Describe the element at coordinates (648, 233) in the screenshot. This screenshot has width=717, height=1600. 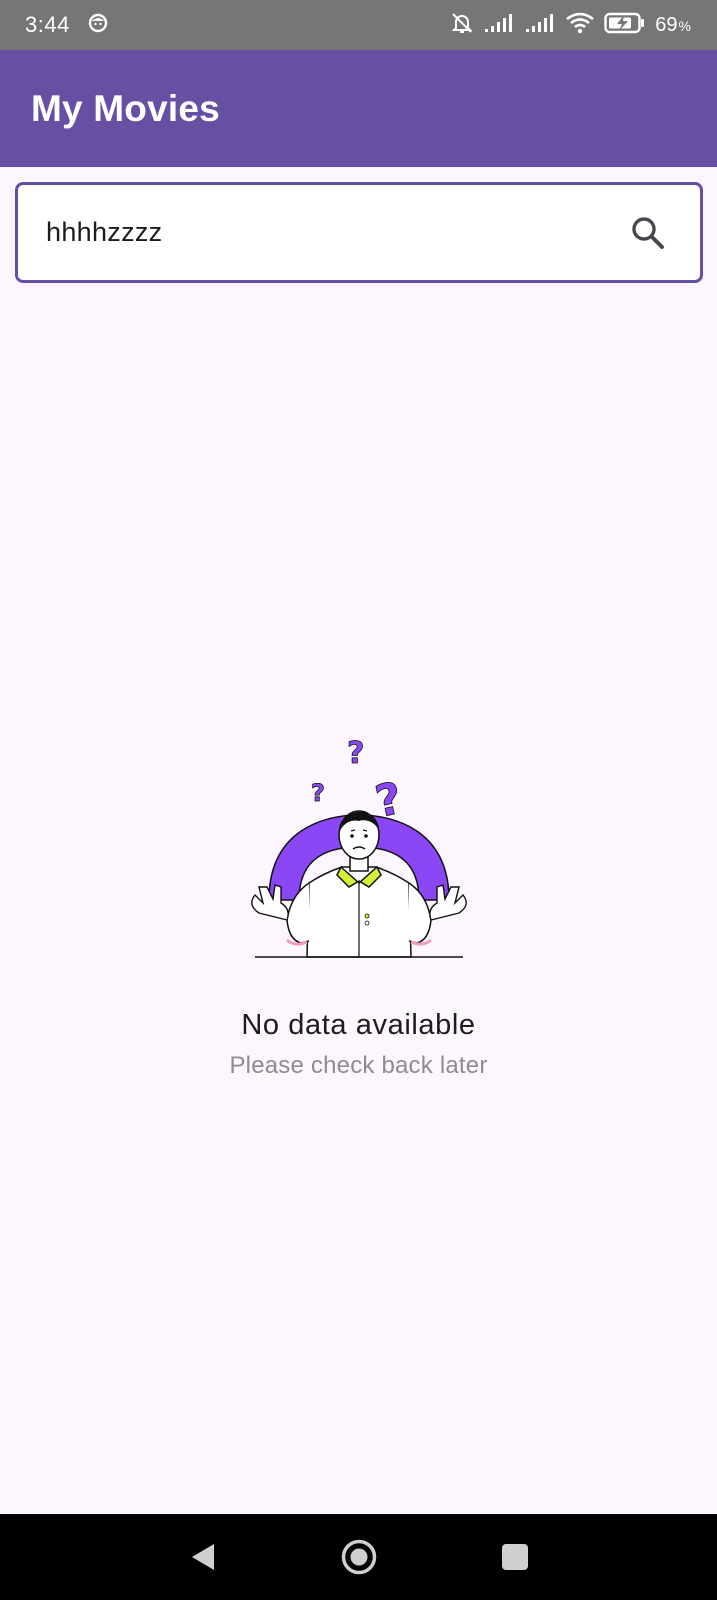
I see `search-icon` at that location.